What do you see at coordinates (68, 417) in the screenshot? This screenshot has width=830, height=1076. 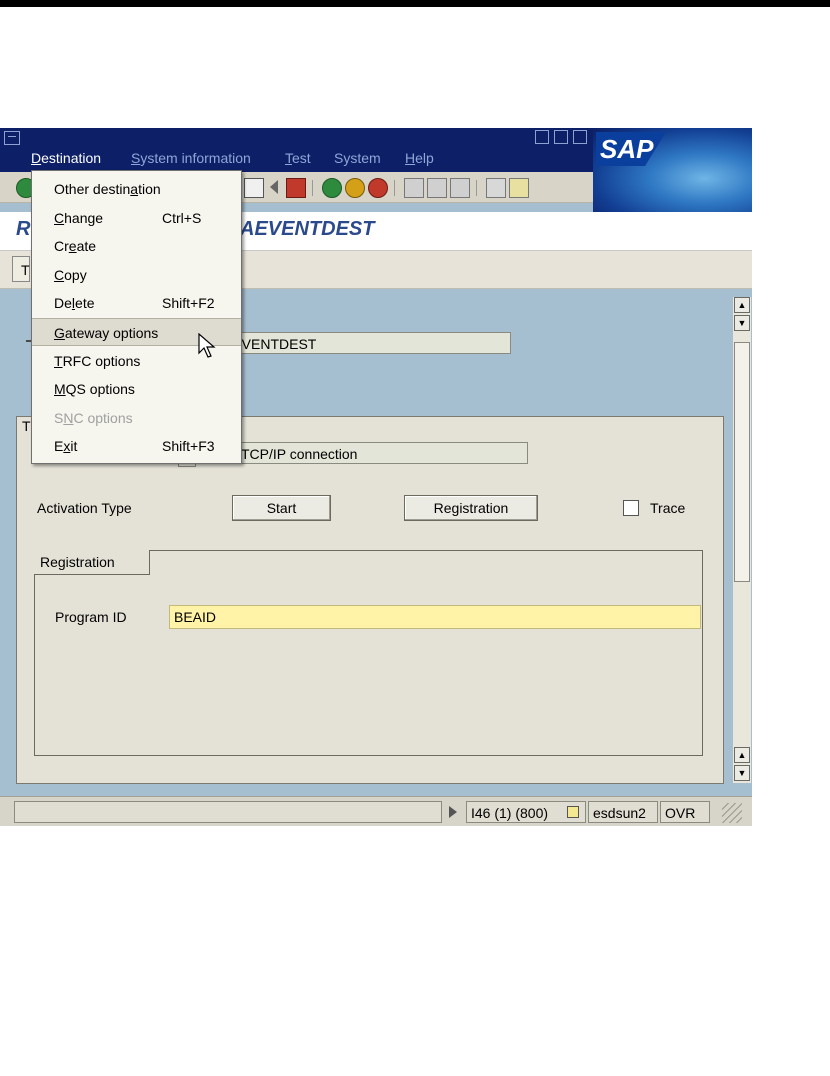 I see `menu-item-accelerator: N` at bounding box center [68, 417].